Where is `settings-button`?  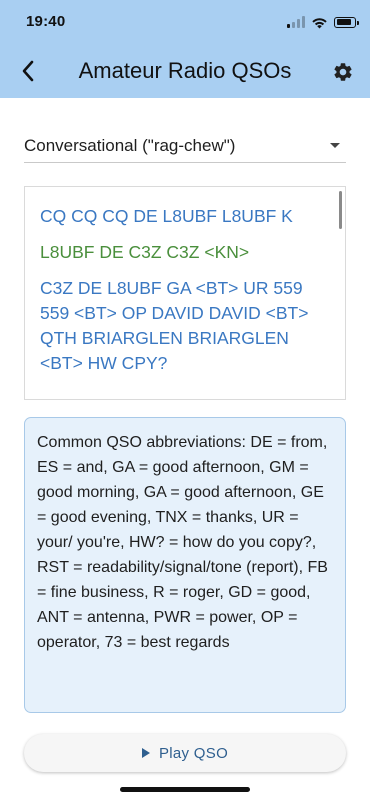 settings-button is located at coordinates (343, 72).